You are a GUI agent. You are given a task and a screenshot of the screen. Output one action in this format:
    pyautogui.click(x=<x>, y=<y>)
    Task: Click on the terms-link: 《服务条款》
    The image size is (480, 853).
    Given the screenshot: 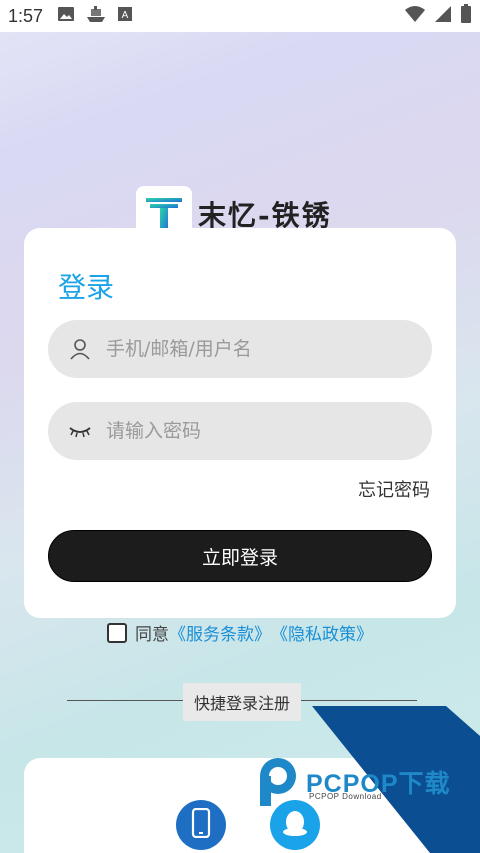 What is the action you would take?
    pyautogui.click(x=220, y=632)
    